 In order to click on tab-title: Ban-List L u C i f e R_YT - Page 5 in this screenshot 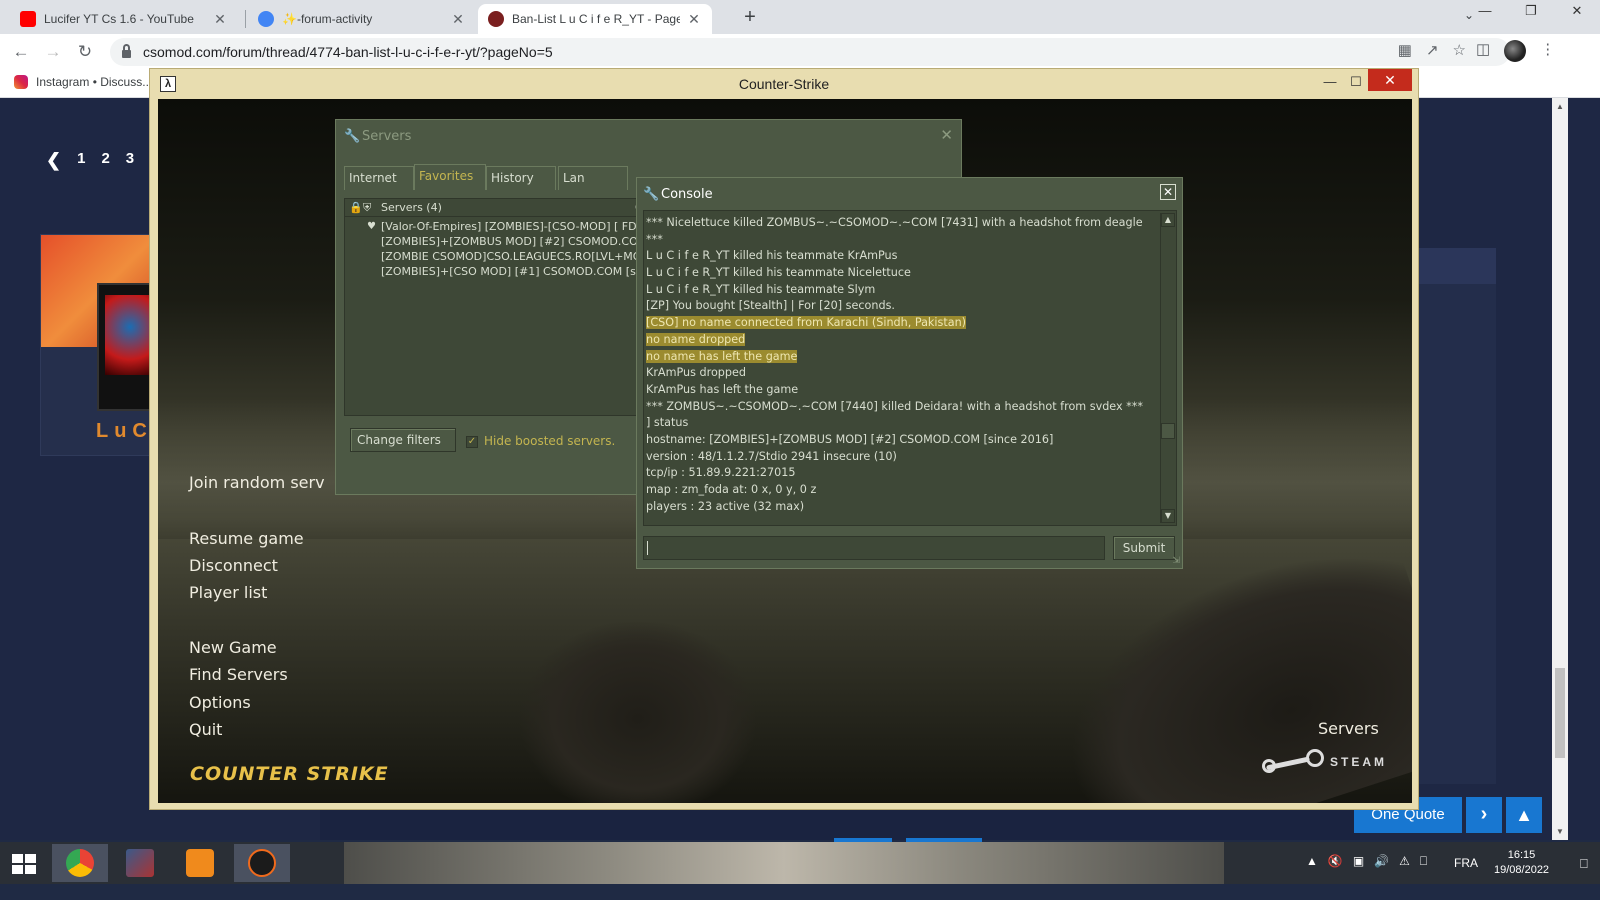, I will do `click(596, 19)`.